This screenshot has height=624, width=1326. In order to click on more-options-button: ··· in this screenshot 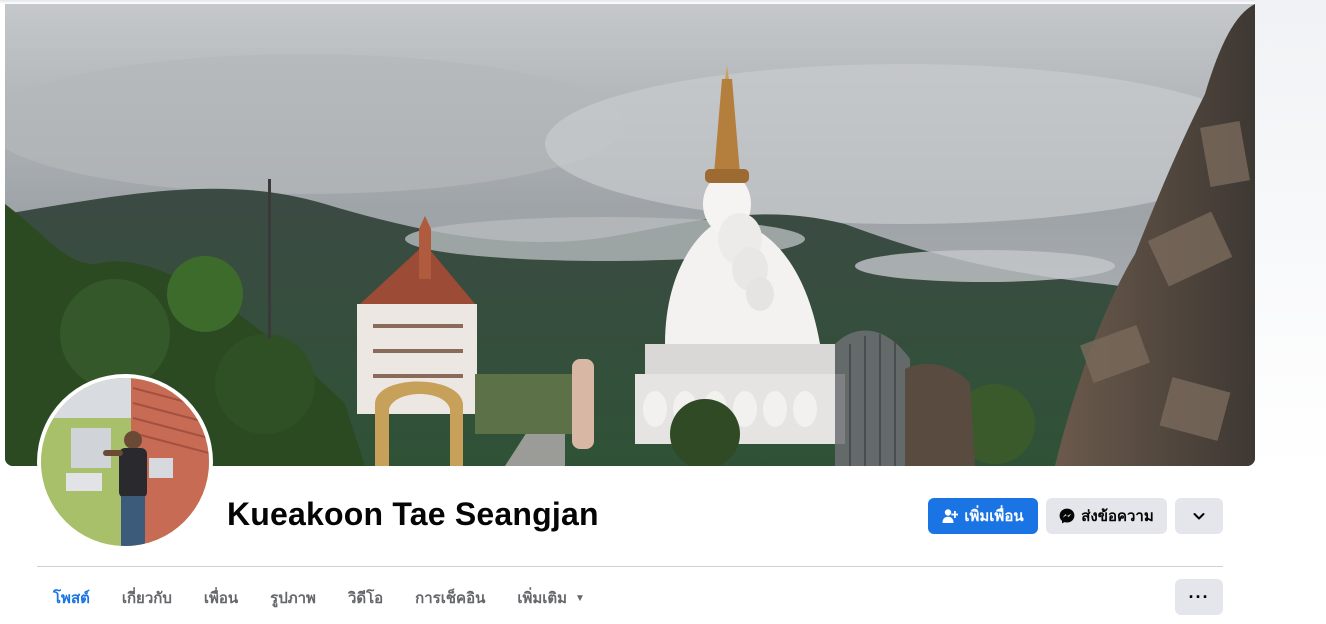, I will do `click(1199, 597)`.